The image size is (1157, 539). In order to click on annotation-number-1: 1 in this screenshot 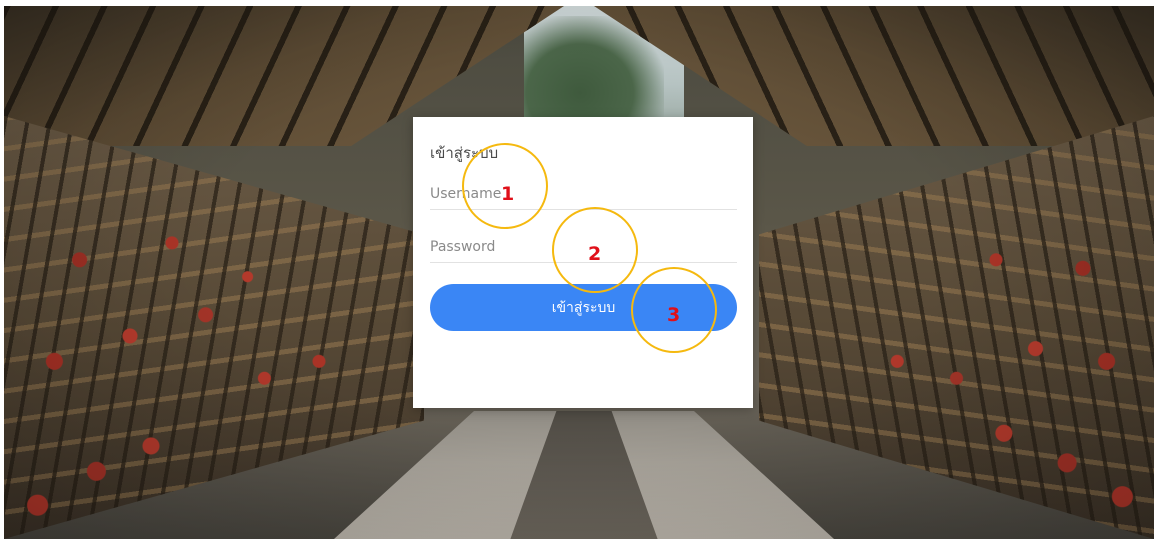, I will do `click(508, 194)`.